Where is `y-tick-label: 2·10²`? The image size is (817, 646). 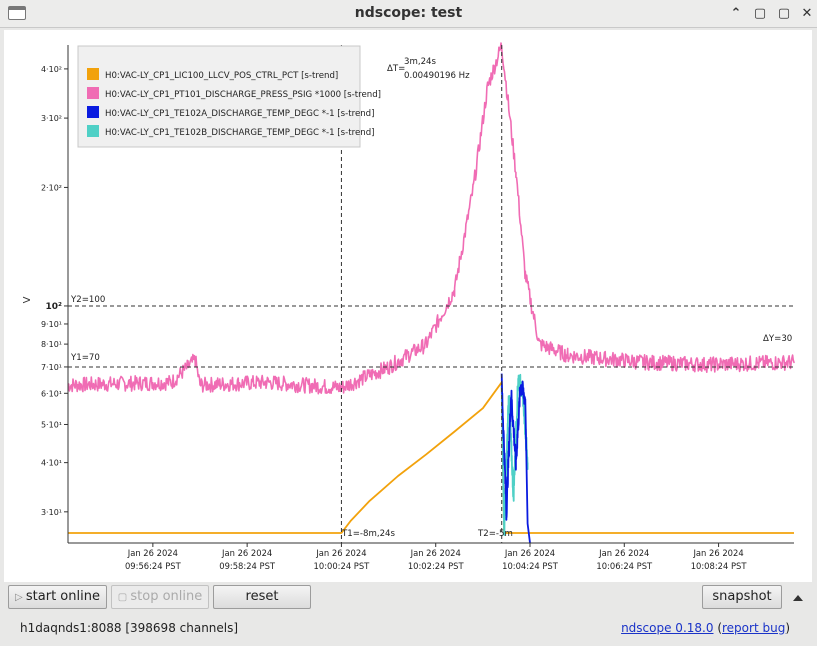
y-tick-label: 2·10² is located at coordinates (51, 187).